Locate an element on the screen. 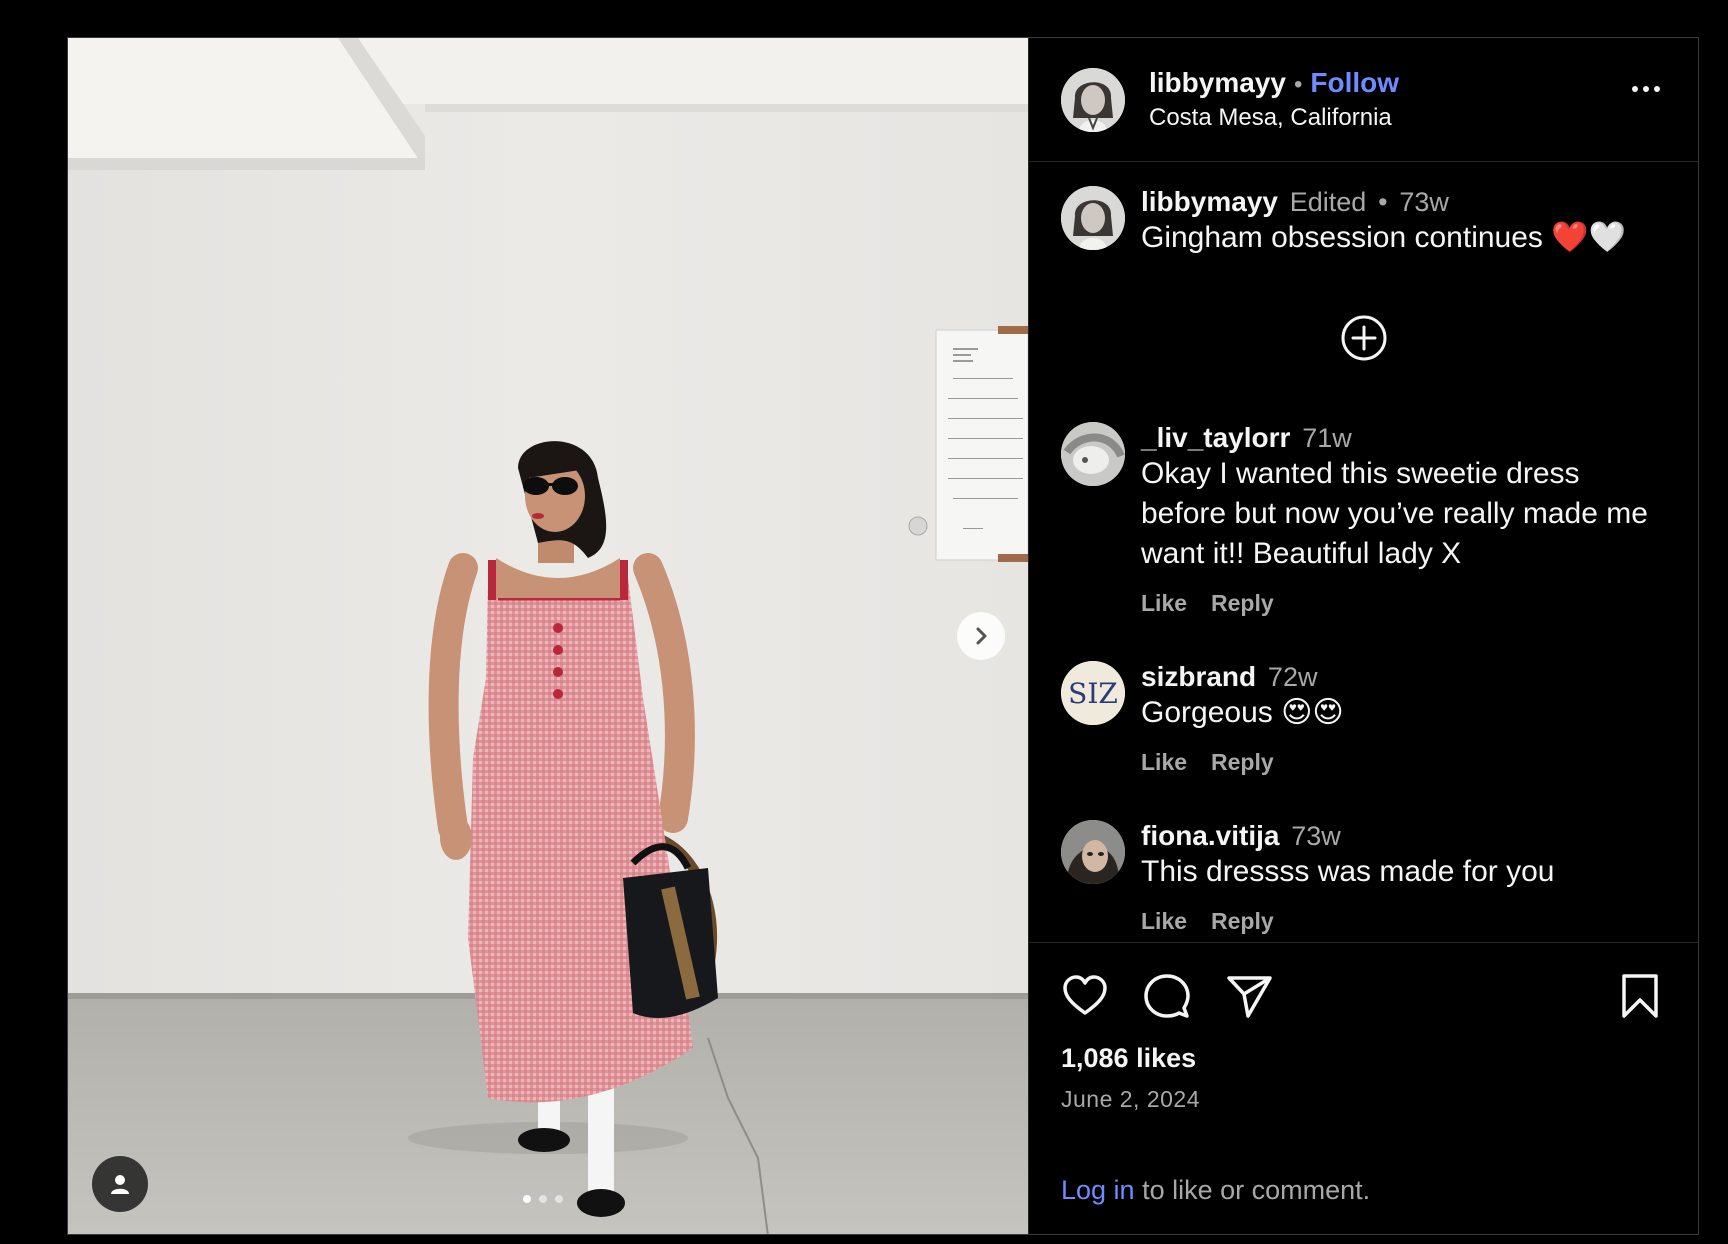 The image size is (1728, 1244). comment-text: This dressss was made for you is located at coordinates (1348, 871).